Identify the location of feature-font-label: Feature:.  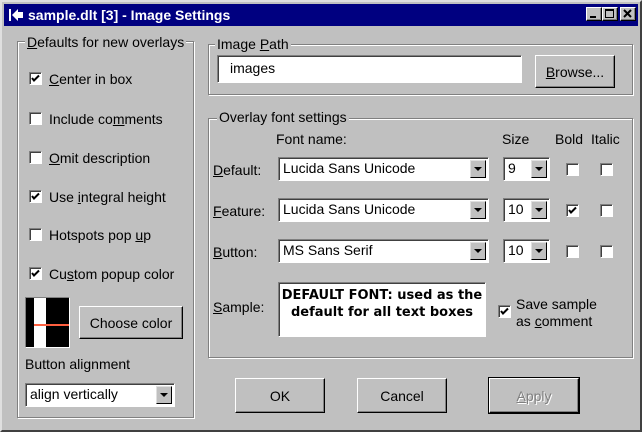
(239, 211).